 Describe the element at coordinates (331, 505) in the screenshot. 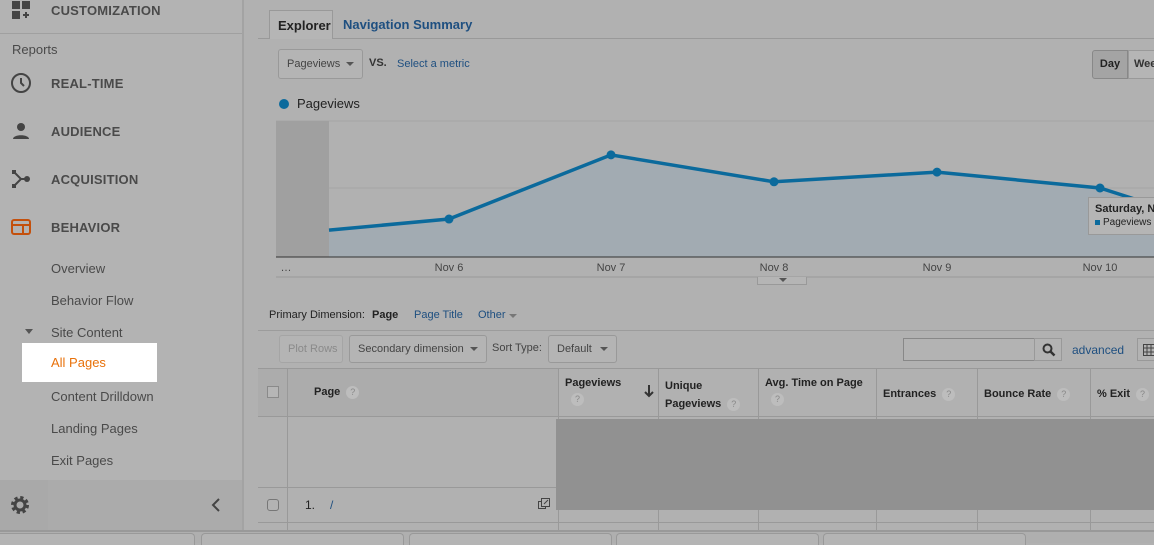

I see `row-page-link: /` at that location.